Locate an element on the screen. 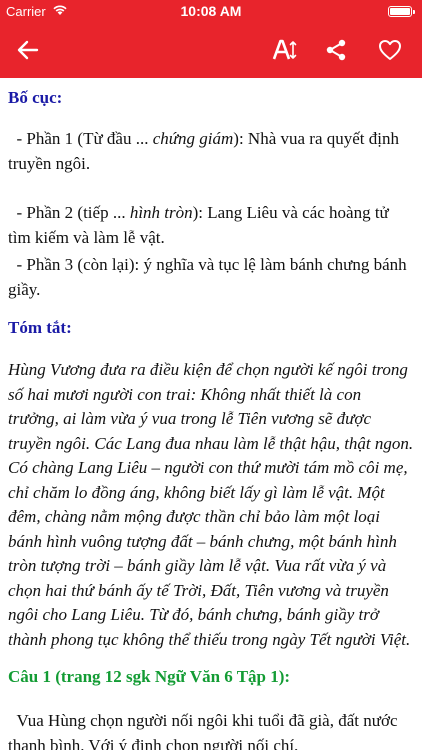  font-size-button is located at coordinates (285, 50).